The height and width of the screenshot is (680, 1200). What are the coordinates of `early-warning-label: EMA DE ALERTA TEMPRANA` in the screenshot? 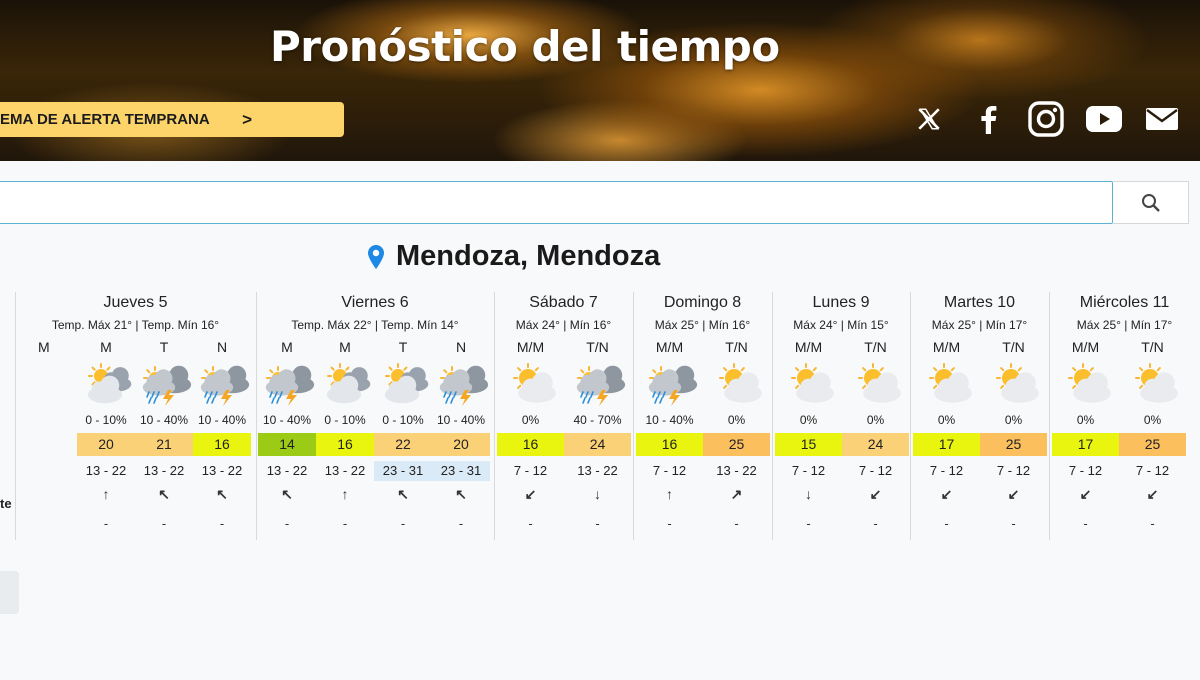 It's located at (105, 119).